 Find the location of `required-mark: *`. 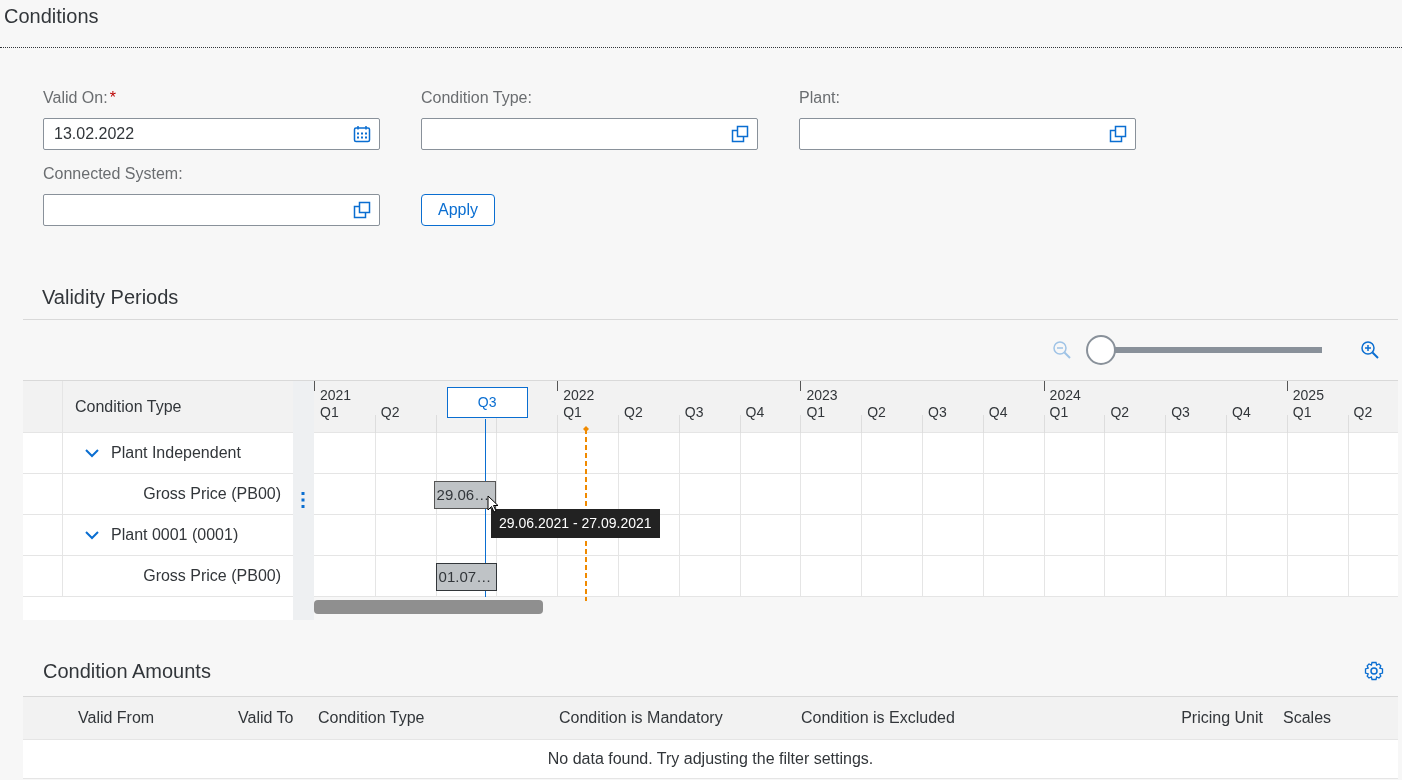

required-mark: * is located at coordinates (112, 97).